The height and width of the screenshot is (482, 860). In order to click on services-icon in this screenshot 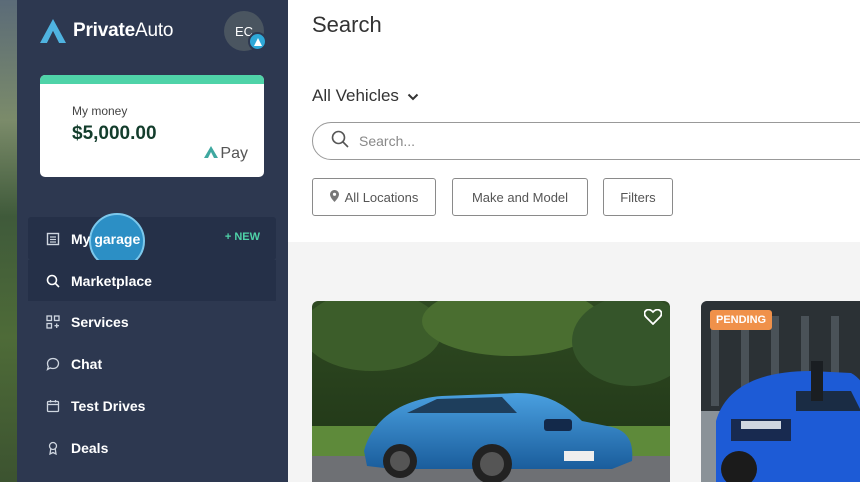, I will do `click(53, 322)`.